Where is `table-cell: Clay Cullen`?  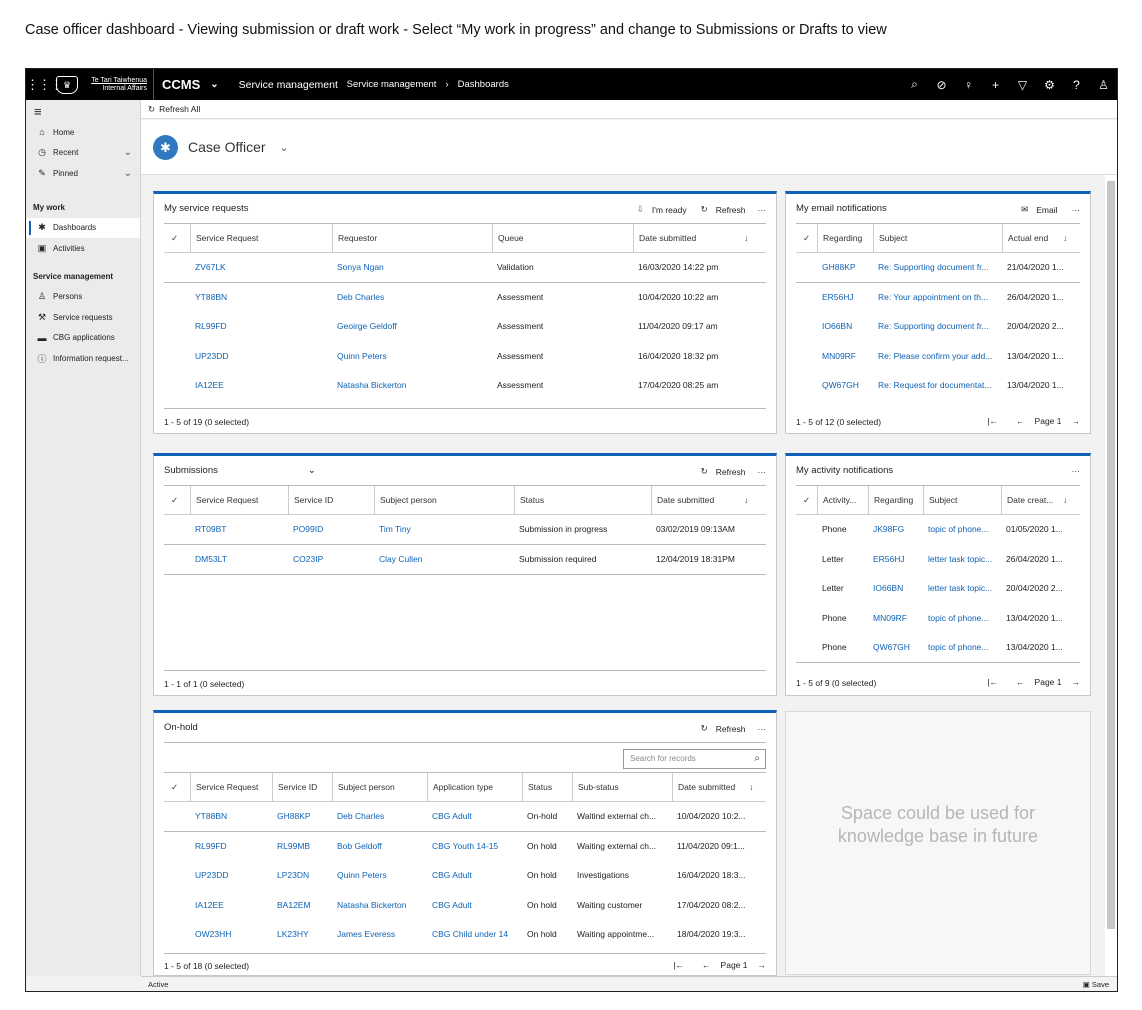
table-cell: Clay Cullen is located at coordinates (398, 559).